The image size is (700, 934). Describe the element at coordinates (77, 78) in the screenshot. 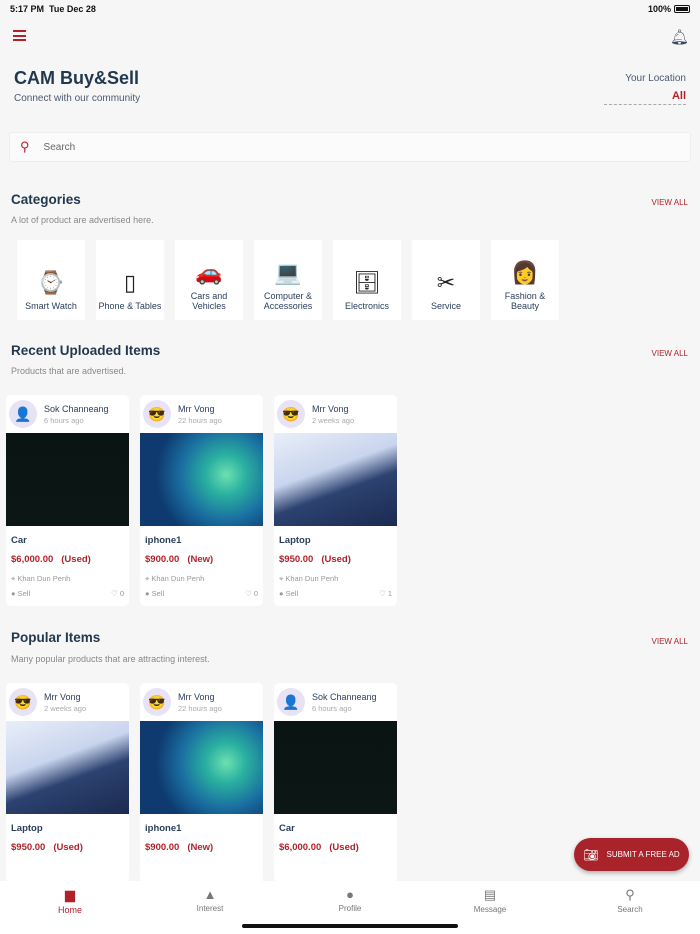

I see `app-title: CAM Buy&Sell` at that location.